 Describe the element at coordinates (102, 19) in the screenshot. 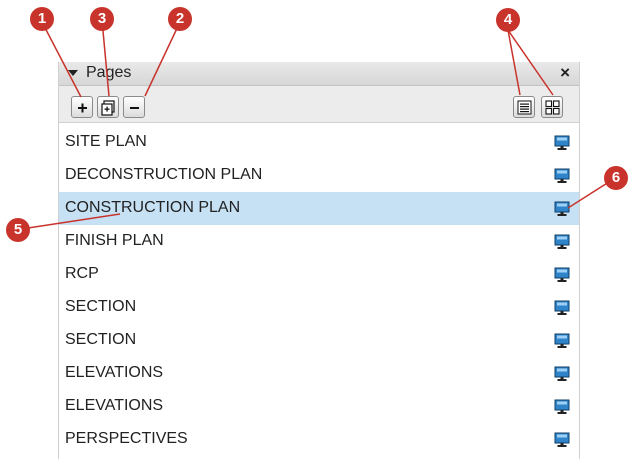

I see `callout-3: 3` at that location.